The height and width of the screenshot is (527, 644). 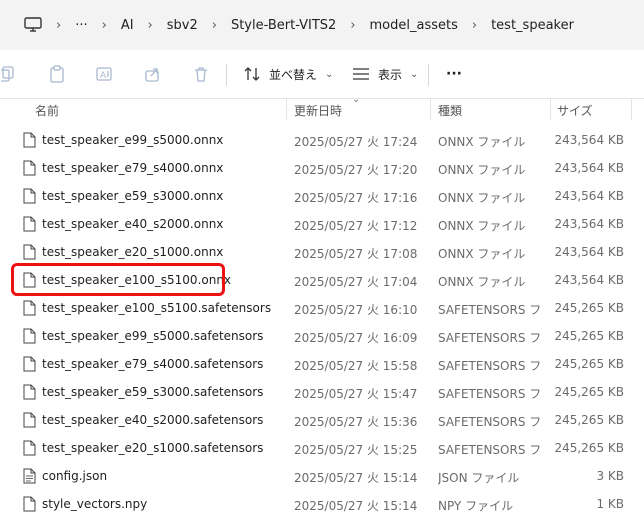 What do you see at coordinates (356, 506) in the screenshot?
I see `file-date: 2025/05/27 火 15:14` at bounding box center [356, 506].